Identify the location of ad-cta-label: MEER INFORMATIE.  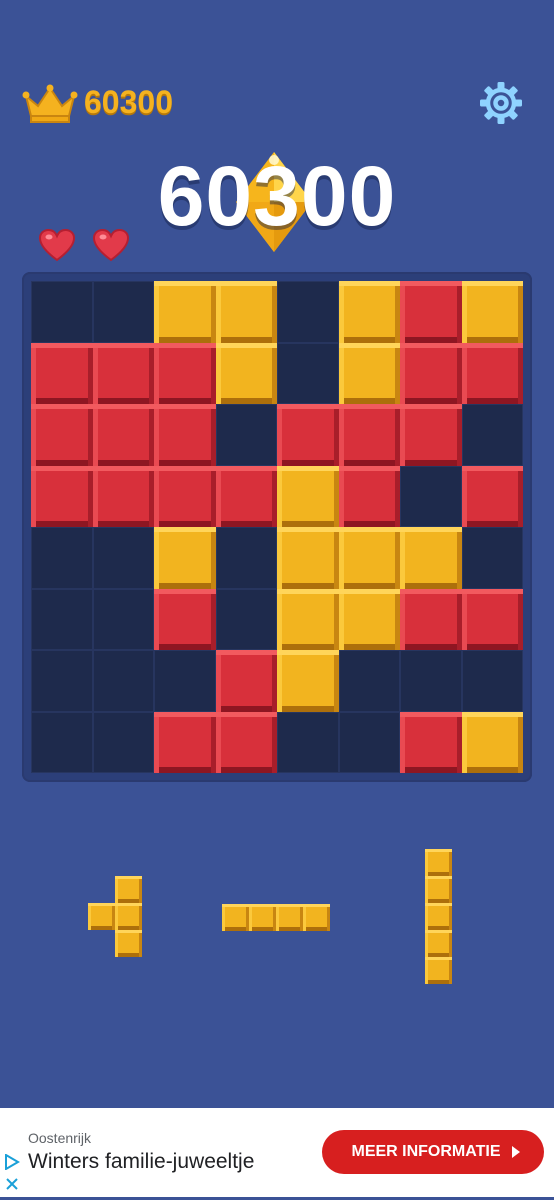
(426, 1151).